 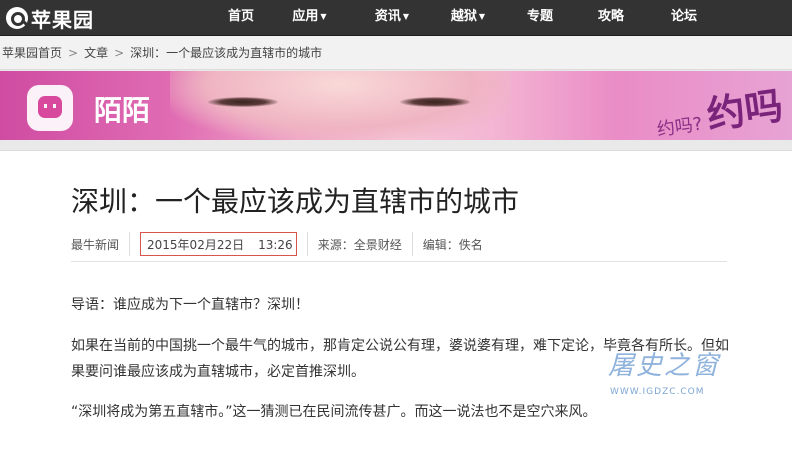 I want to click on article-date: 2015年02月22日 13:26, so click(x=218, y=244).